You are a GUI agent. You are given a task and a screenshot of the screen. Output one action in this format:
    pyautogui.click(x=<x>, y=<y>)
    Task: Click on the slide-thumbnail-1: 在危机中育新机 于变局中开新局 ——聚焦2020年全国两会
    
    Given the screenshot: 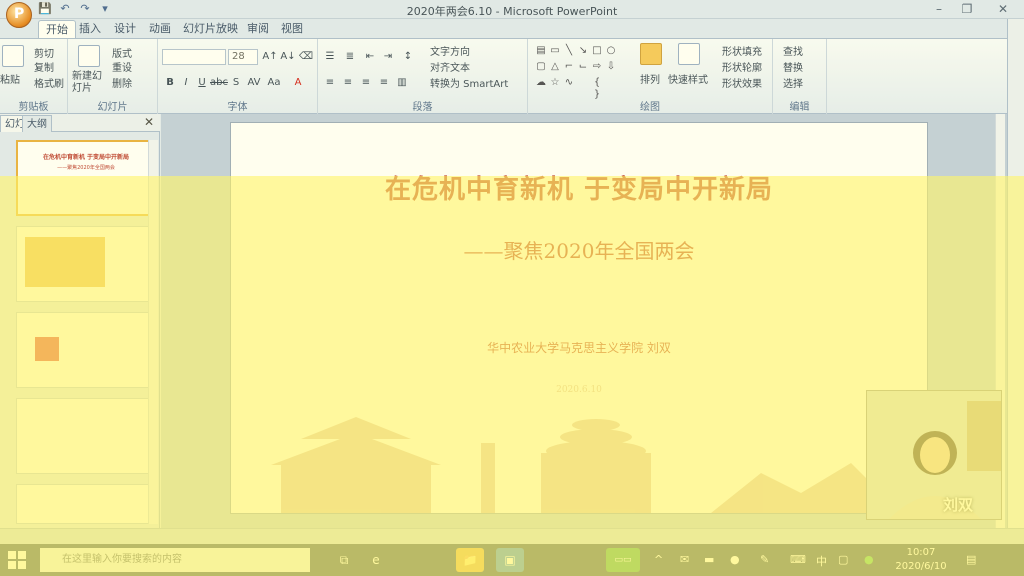 What is the action you would take?
    pyautogui.click(x=86, y=178)
    